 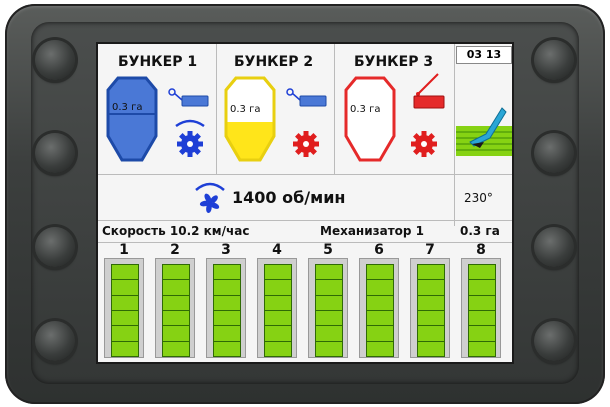 I want to click on speed-label: Скорость 10.2 км/час, so click(x=176, y=231).